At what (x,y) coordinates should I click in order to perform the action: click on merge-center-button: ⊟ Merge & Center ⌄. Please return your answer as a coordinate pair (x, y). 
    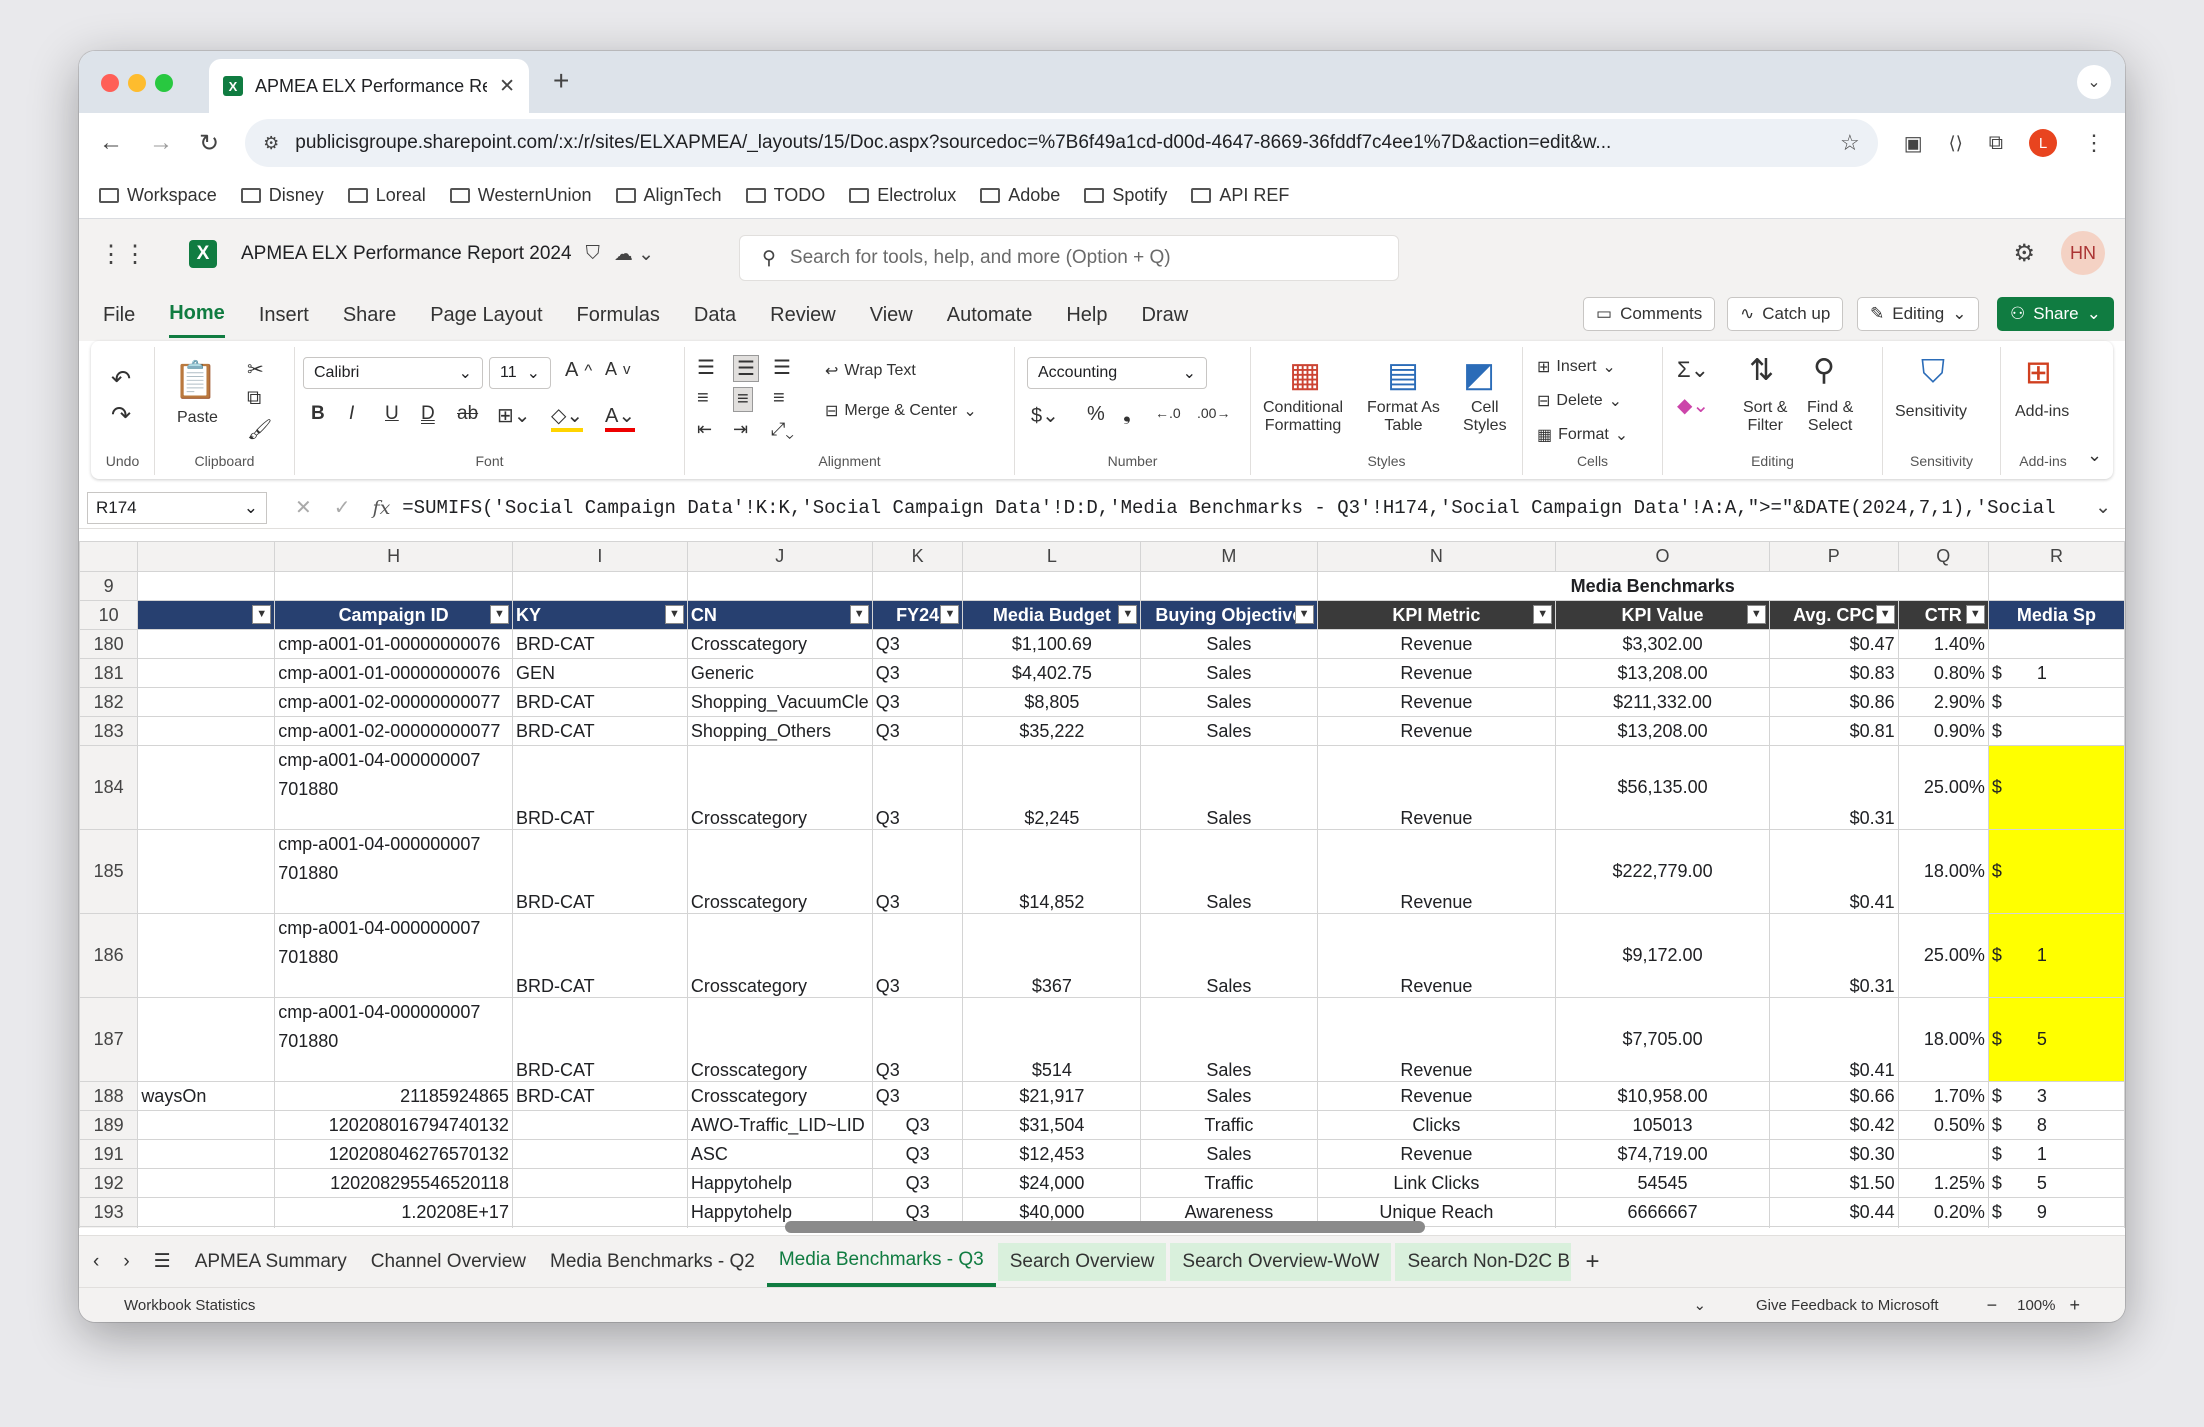
    Looking at the image, I should click on (901, 411).